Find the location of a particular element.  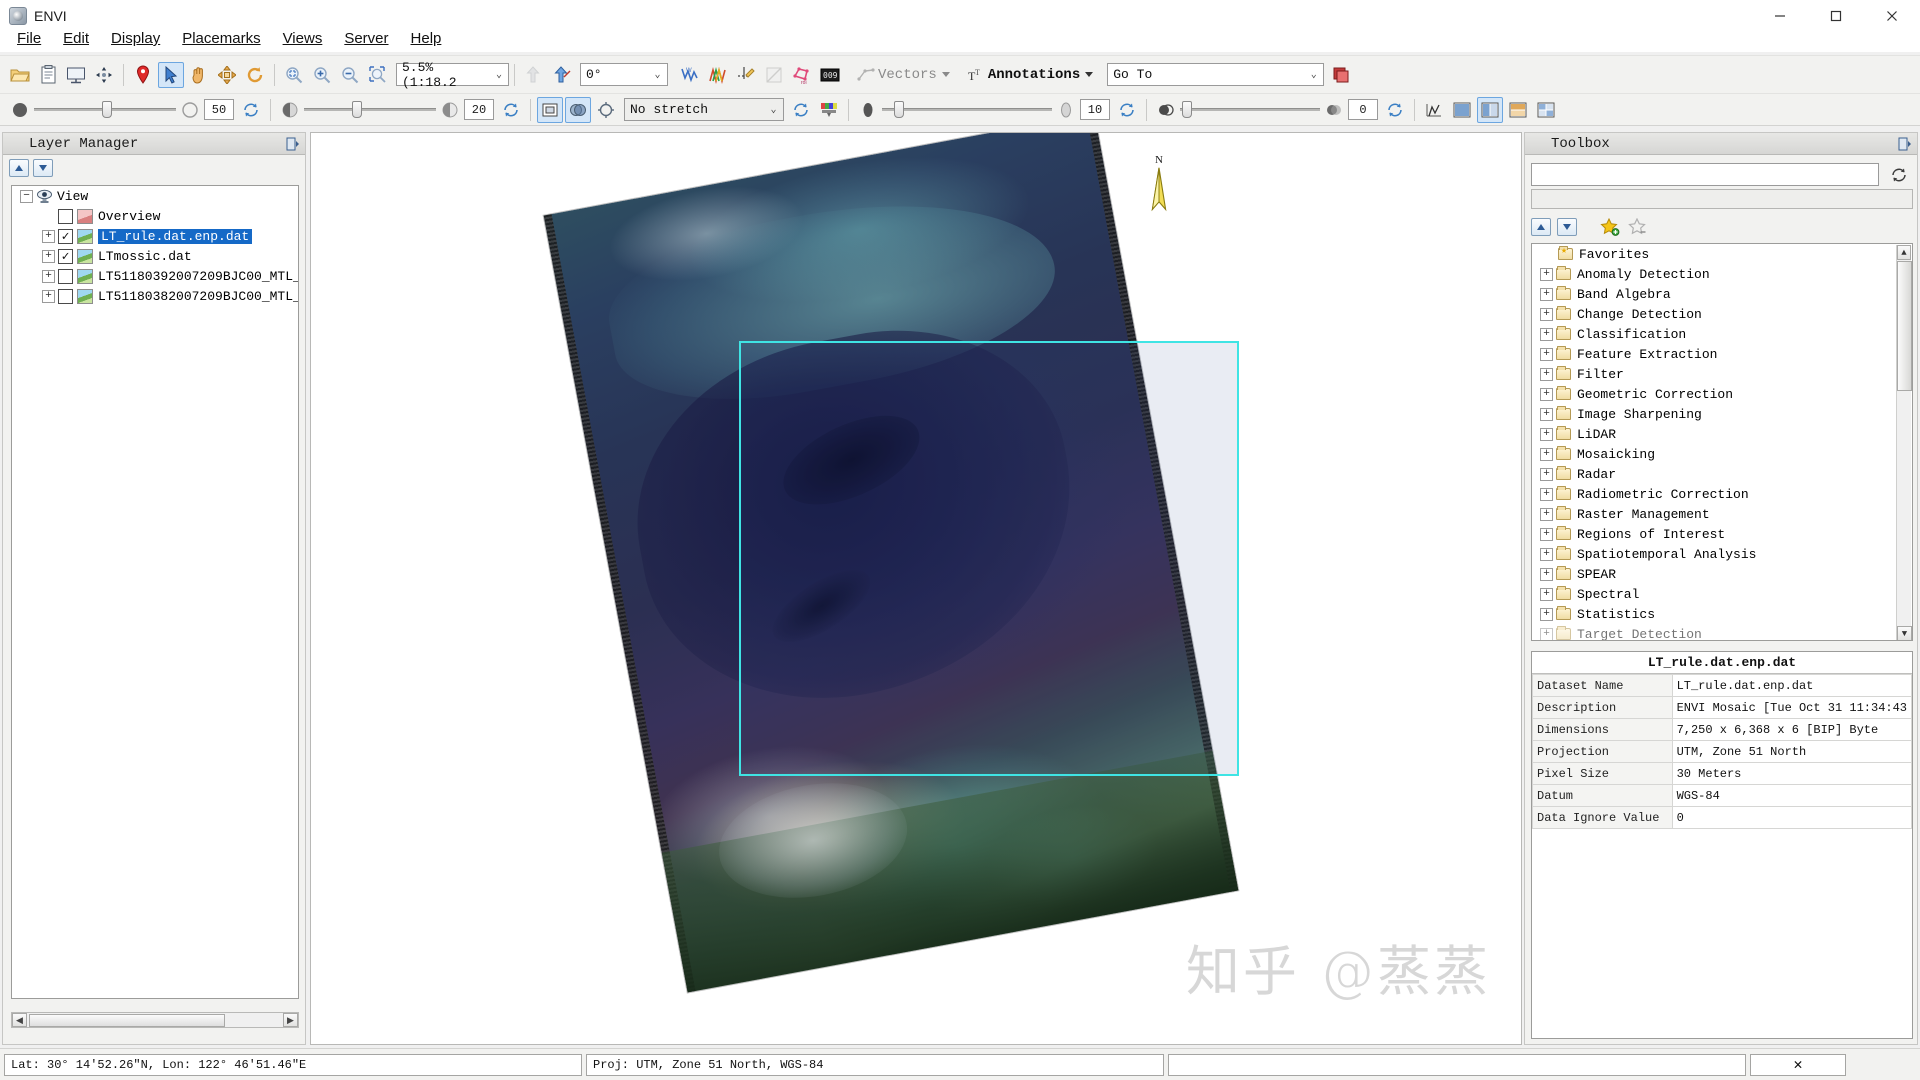

go-to-next-icon is located at coordinates (562, 75).